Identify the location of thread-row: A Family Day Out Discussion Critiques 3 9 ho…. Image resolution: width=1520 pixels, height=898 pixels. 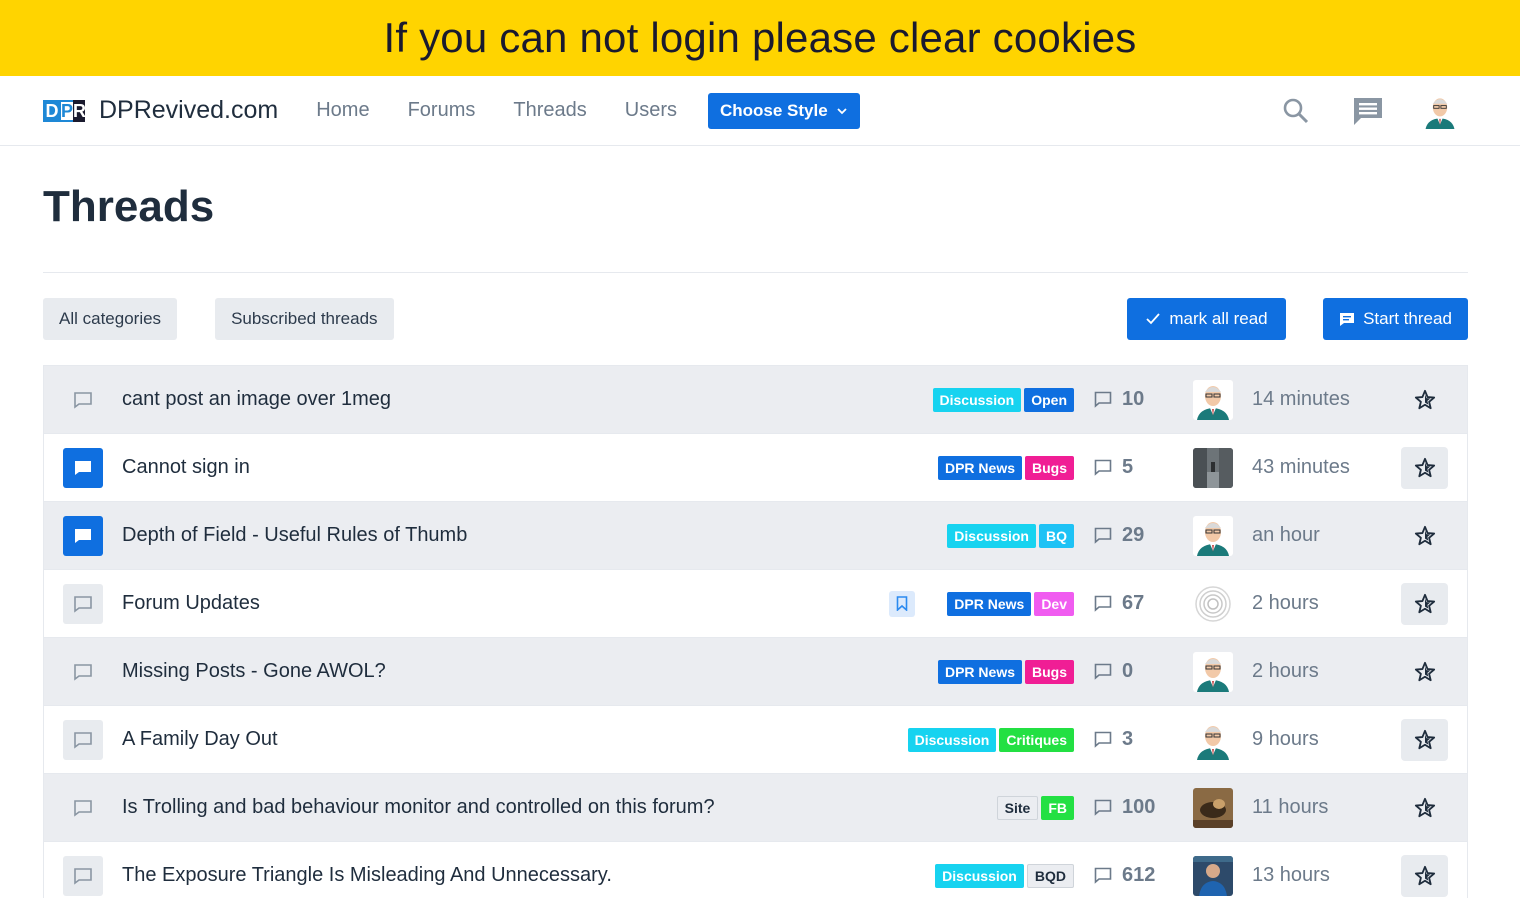
(755, 740).